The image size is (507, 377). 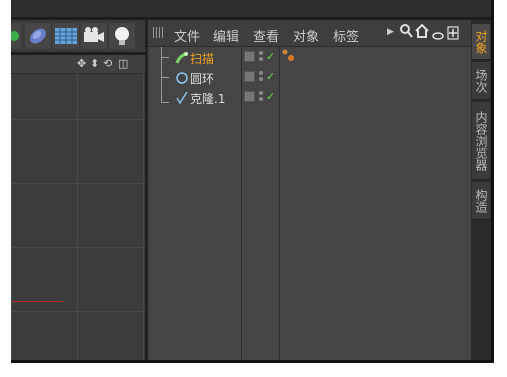 I want to click on menu-file: 文件, so click(x=187, y=35).